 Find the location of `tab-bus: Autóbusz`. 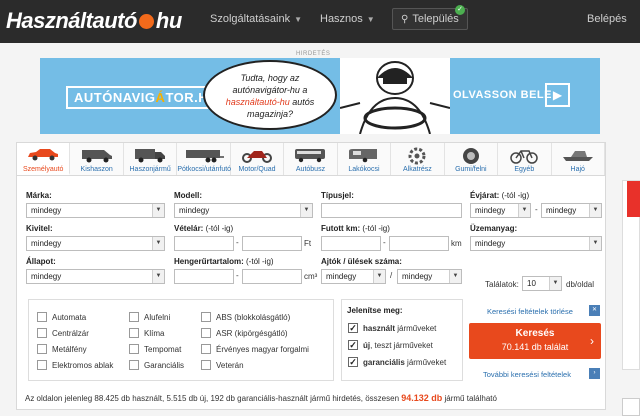

tab-bus: Autóbusz is located at coordinates (311, 159).